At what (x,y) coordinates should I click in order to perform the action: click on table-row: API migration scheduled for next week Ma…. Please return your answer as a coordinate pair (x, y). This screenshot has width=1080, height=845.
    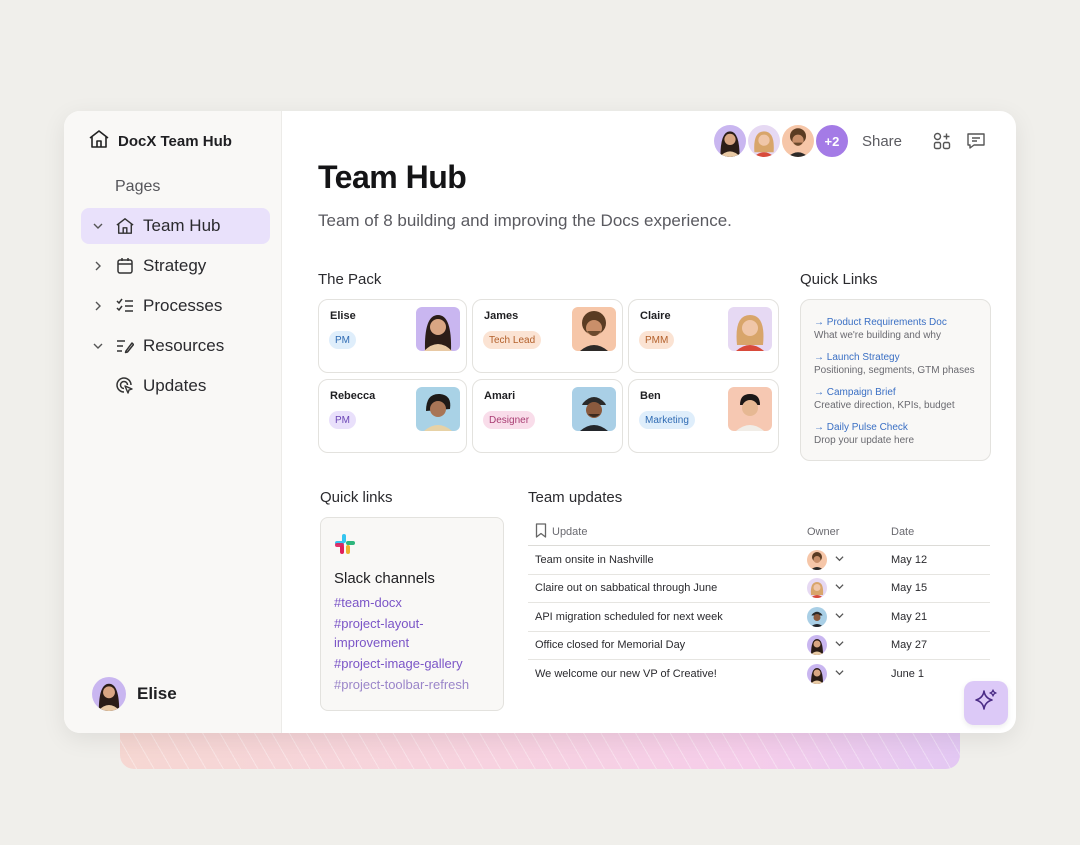
    Looking at the image, I should click on (759, 617).